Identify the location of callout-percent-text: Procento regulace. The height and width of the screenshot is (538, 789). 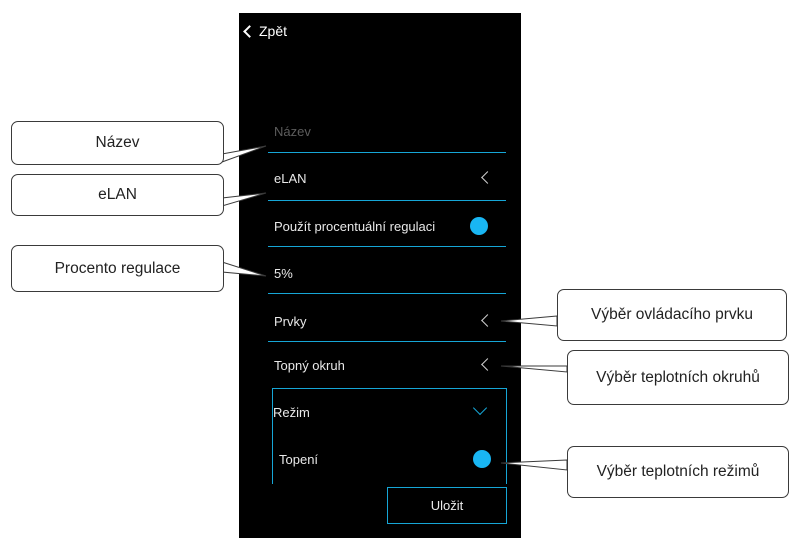
(117, 268).